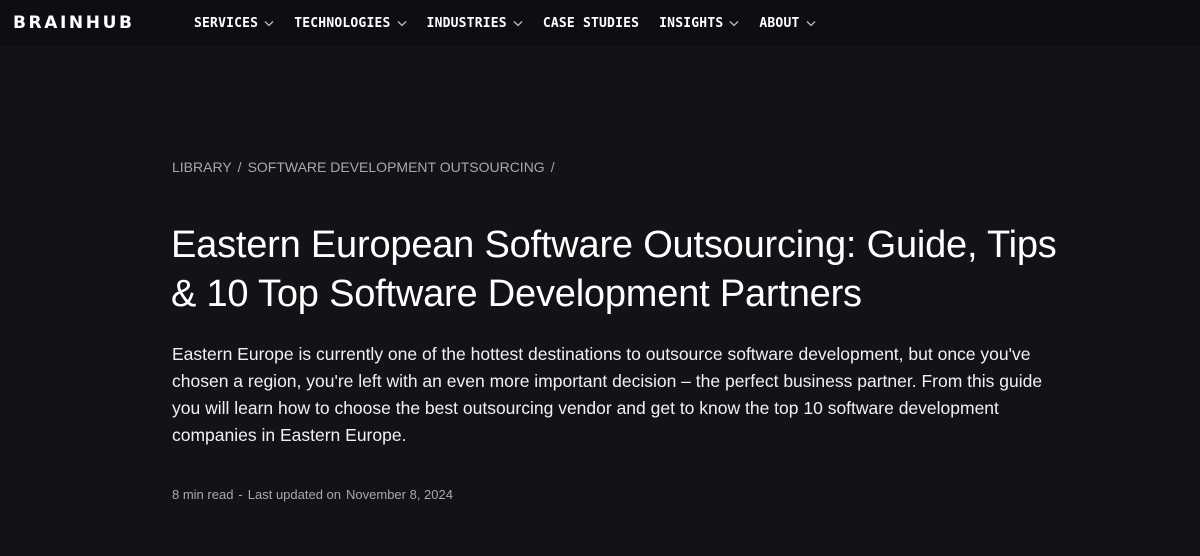  I want to click on nav-about: ABOUT, so click(787, 23).